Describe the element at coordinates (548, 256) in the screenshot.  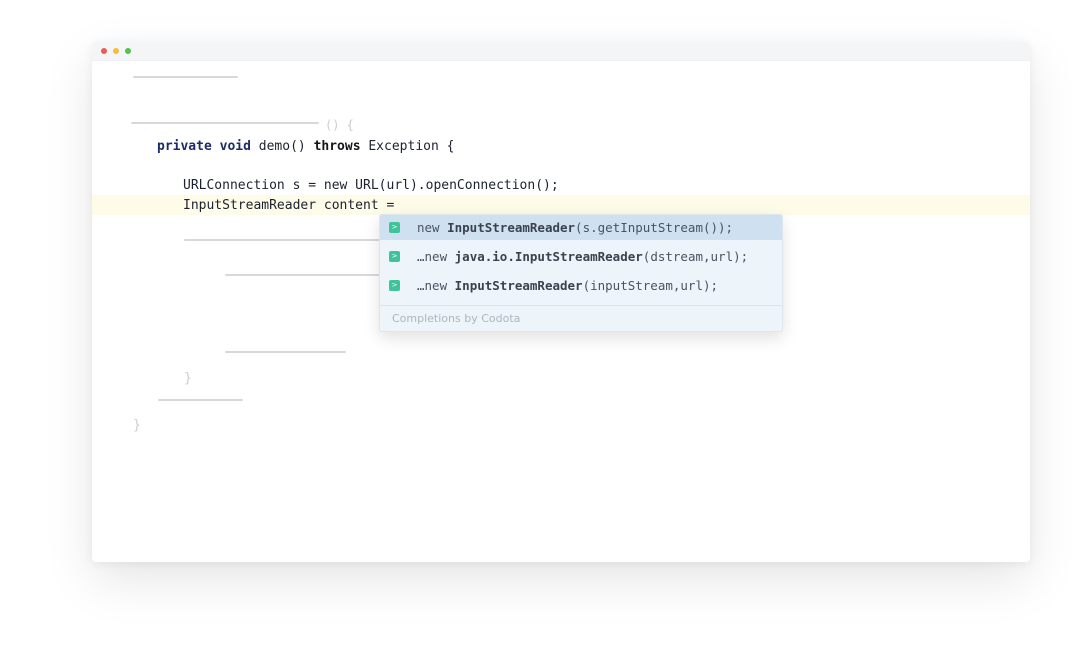
I see `completion-class: java.io.InputStreamReader` at that location.